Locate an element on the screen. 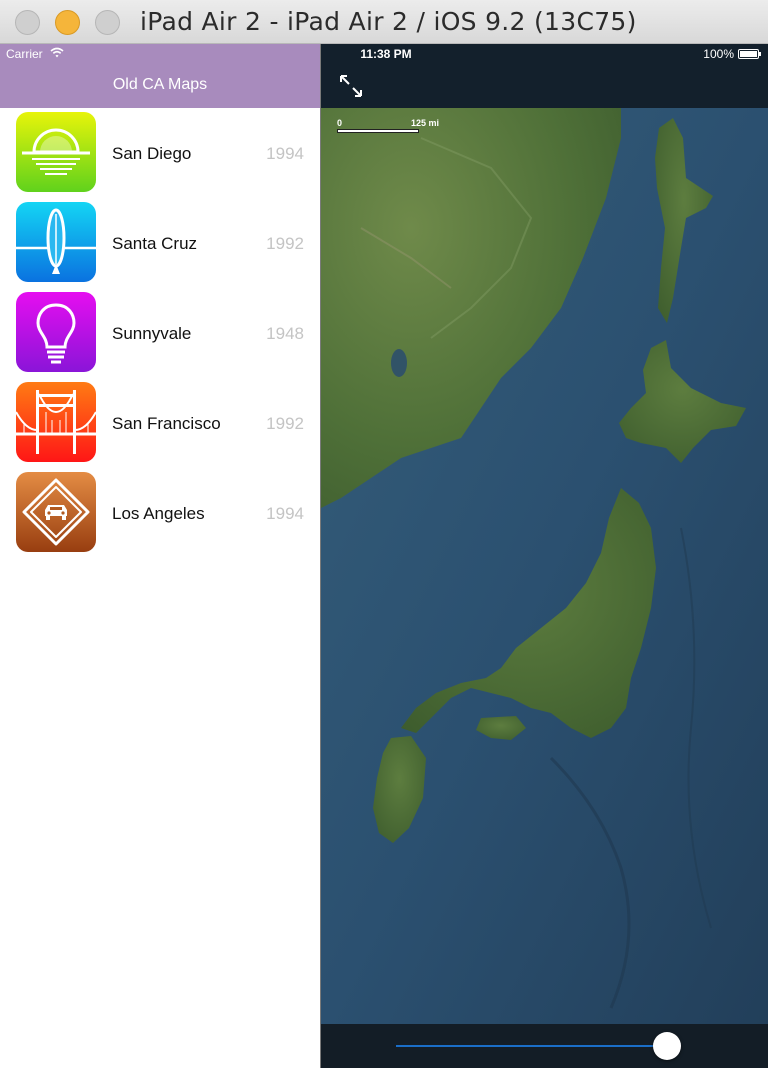 The width and height of the screenshot is (768, 1068). nav-title: Old CA Maps is located at coordinates (160, 84).